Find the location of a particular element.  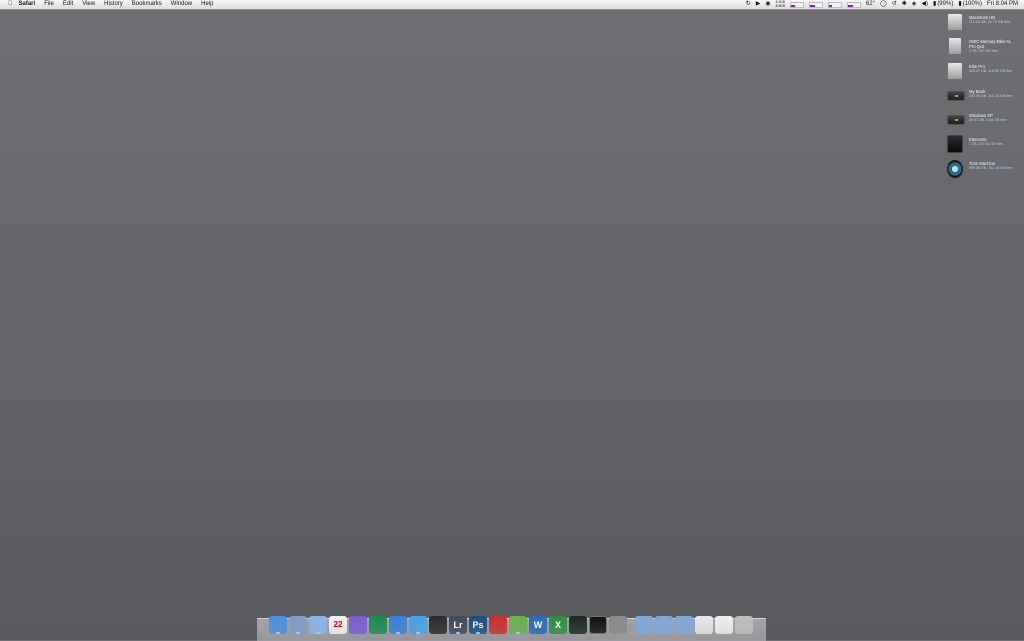

volume-elements: Elements 1 TB, 327.51 GB free is located at coordinates (984, 145).